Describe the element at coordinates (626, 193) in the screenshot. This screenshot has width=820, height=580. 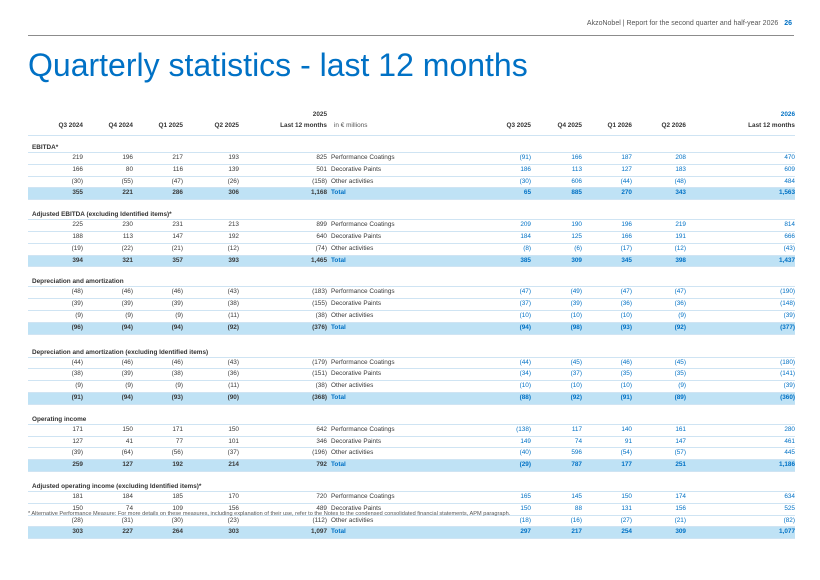
I see `value-cell: 270` at that location.